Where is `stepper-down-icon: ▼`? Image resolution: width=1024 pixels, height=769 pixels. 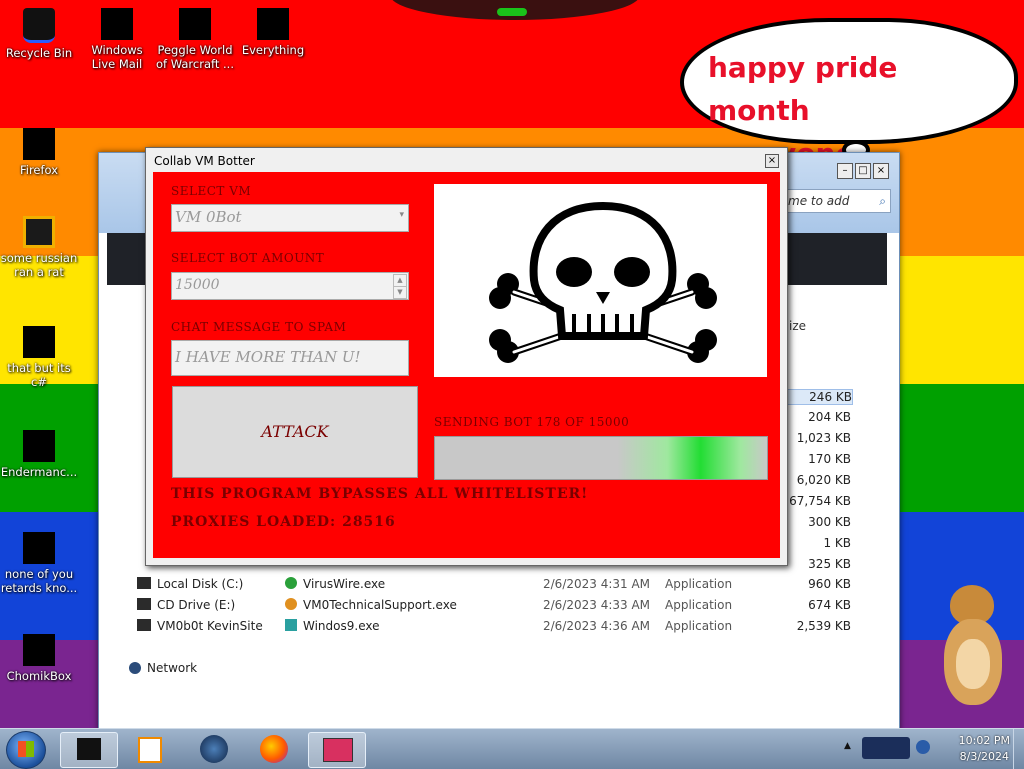 stepper-down-icon: ▼ is located at coordinates (400, 292).